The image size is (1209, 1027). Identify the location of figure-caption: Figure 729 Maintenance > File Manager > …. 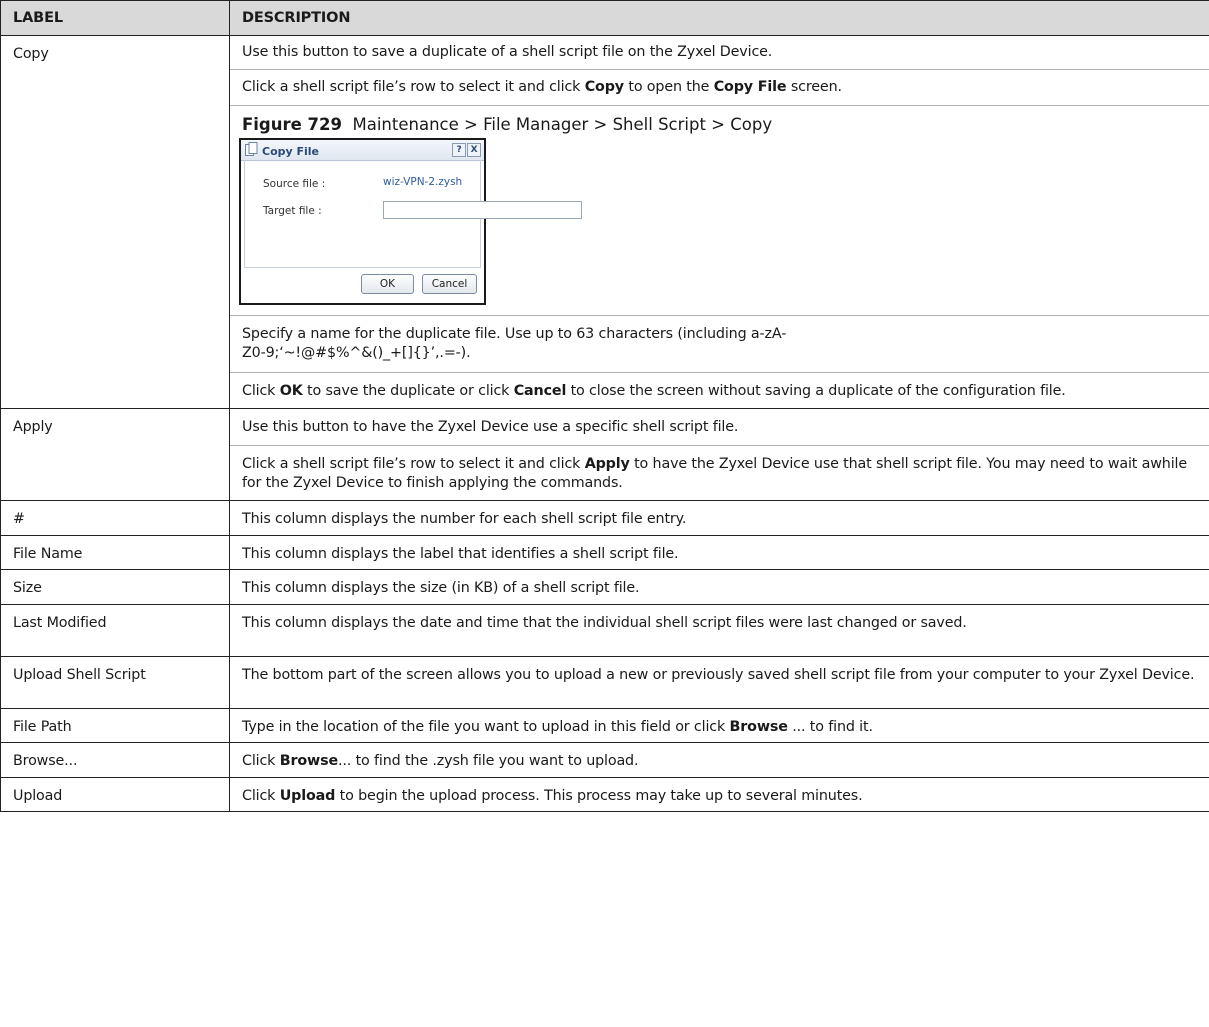
(507, 124).